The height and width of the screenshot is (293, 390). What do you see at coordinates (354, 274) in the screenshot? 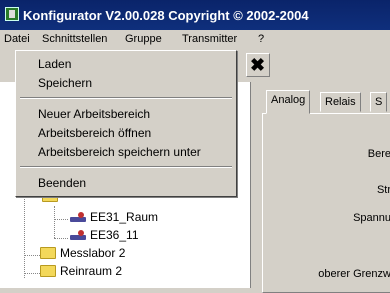
I see `field-label-oberer-grenzwert: oberer Grenzw` at bounding box center [354, 274].